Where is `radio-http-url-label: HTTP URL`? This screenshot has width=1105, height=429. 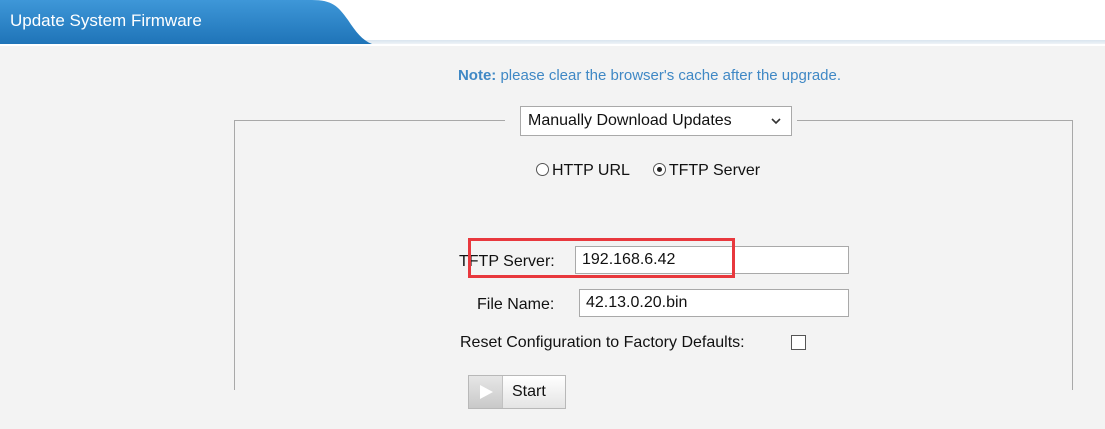
radio-http-url-label: HTTP URL is located at coordinates (591, 170).